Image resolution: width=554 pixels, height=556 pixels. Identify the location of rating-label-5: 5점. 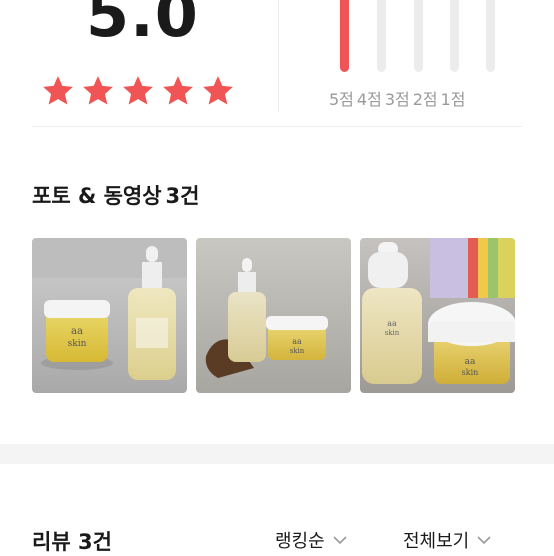
(341, 99).